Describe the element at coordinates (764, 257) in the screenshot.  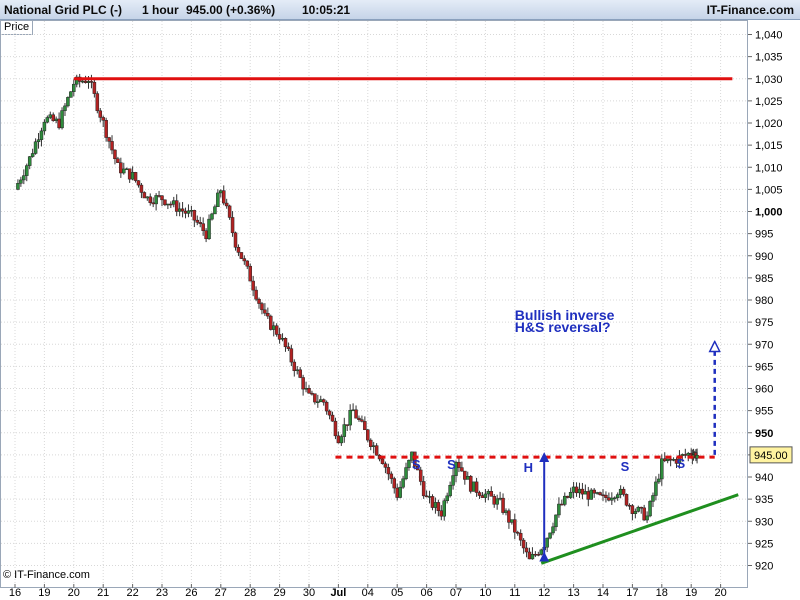
I see `y-tick-label: 990` at that location.